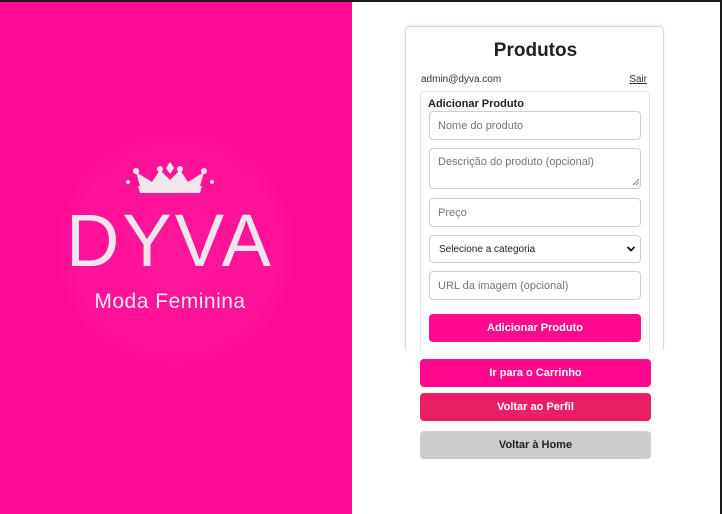 The width and height of the screenshot is (722, 514). What do you see at coordinates (535, 285) in the screenshot?
I see `image-url-input` at bounding box center [535, 285].